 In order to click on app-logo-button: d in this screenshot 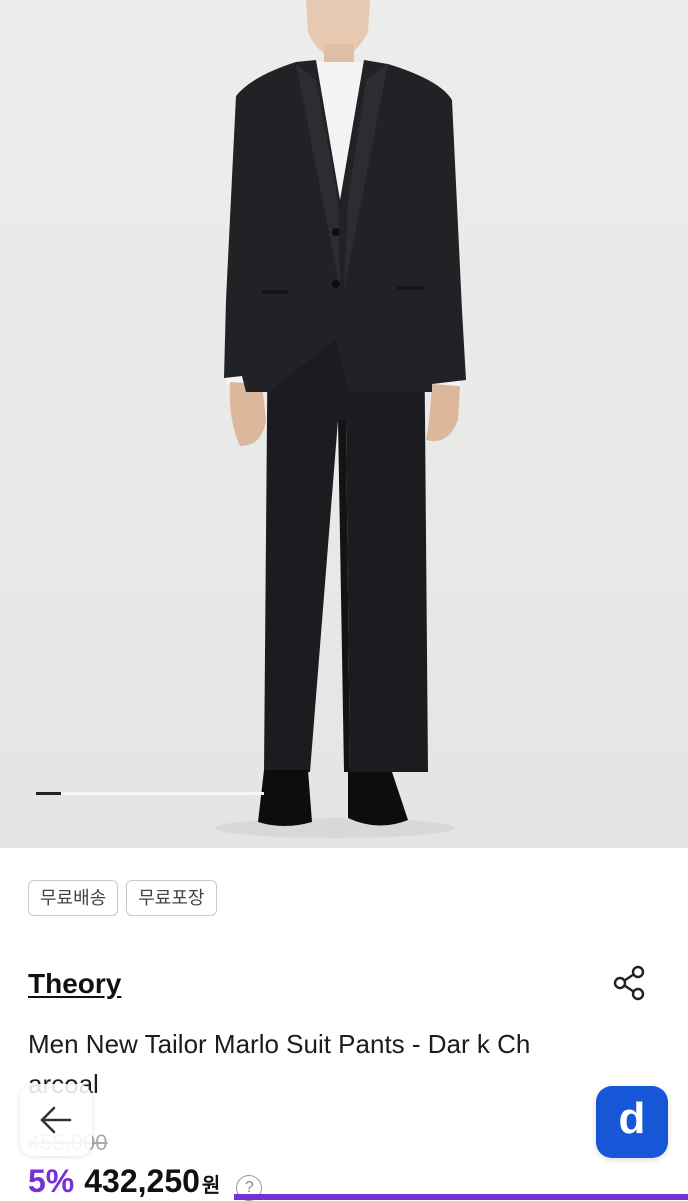, I will do `click(632, 1122)`.